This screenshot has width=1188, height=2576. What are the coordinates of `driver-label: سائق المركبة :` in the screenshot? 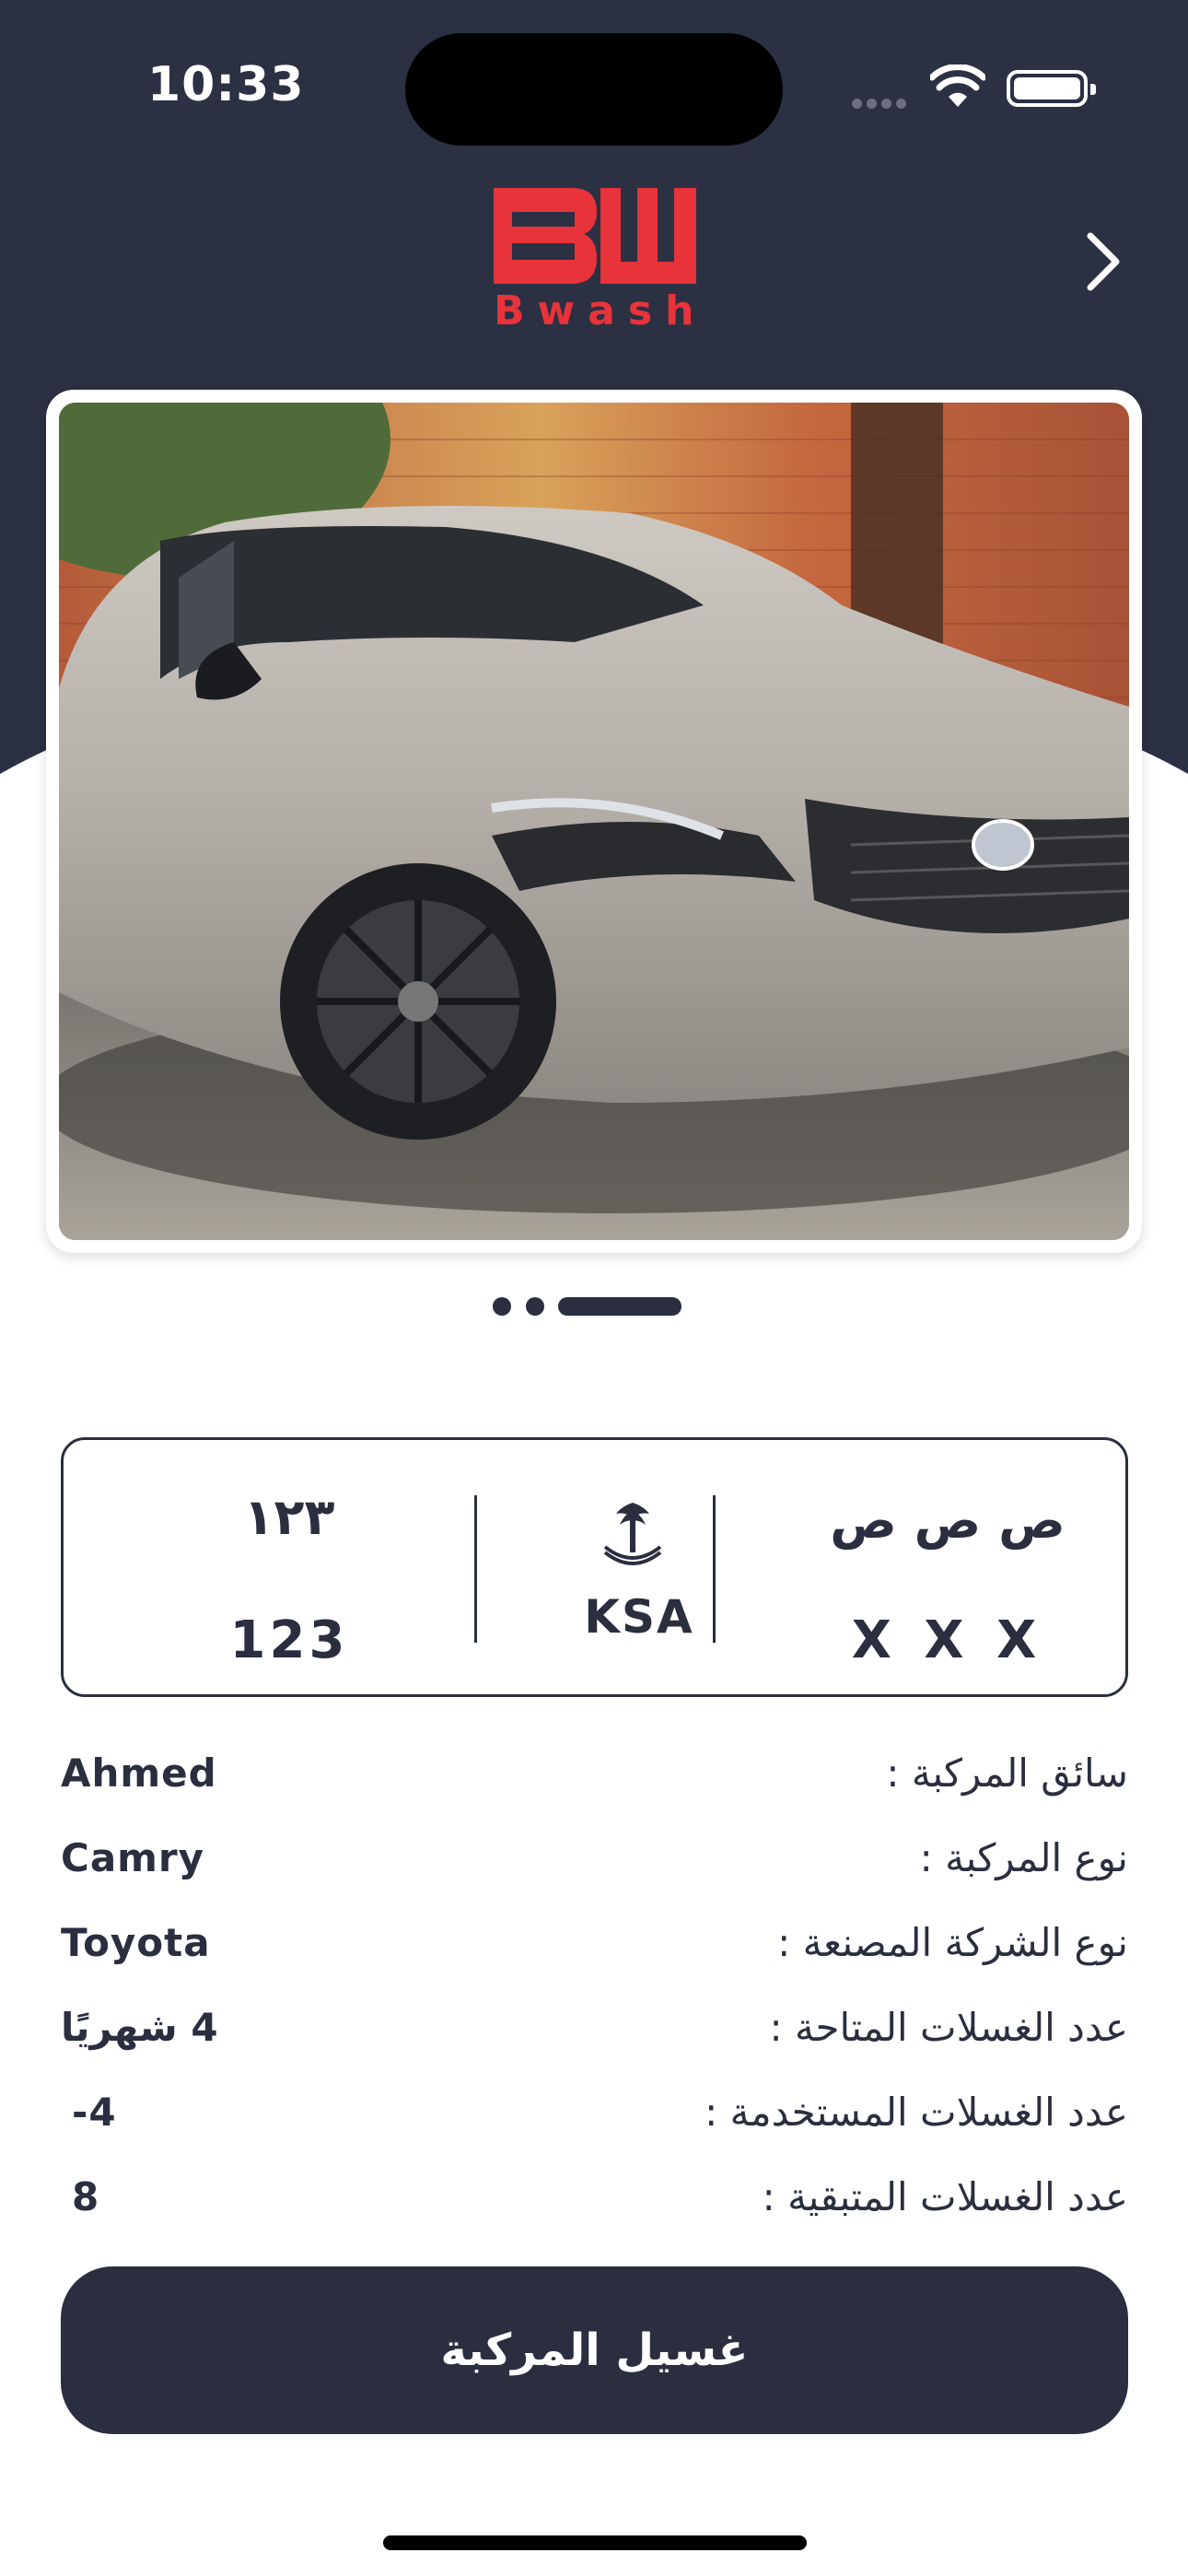 It's located at (1007, 1773).